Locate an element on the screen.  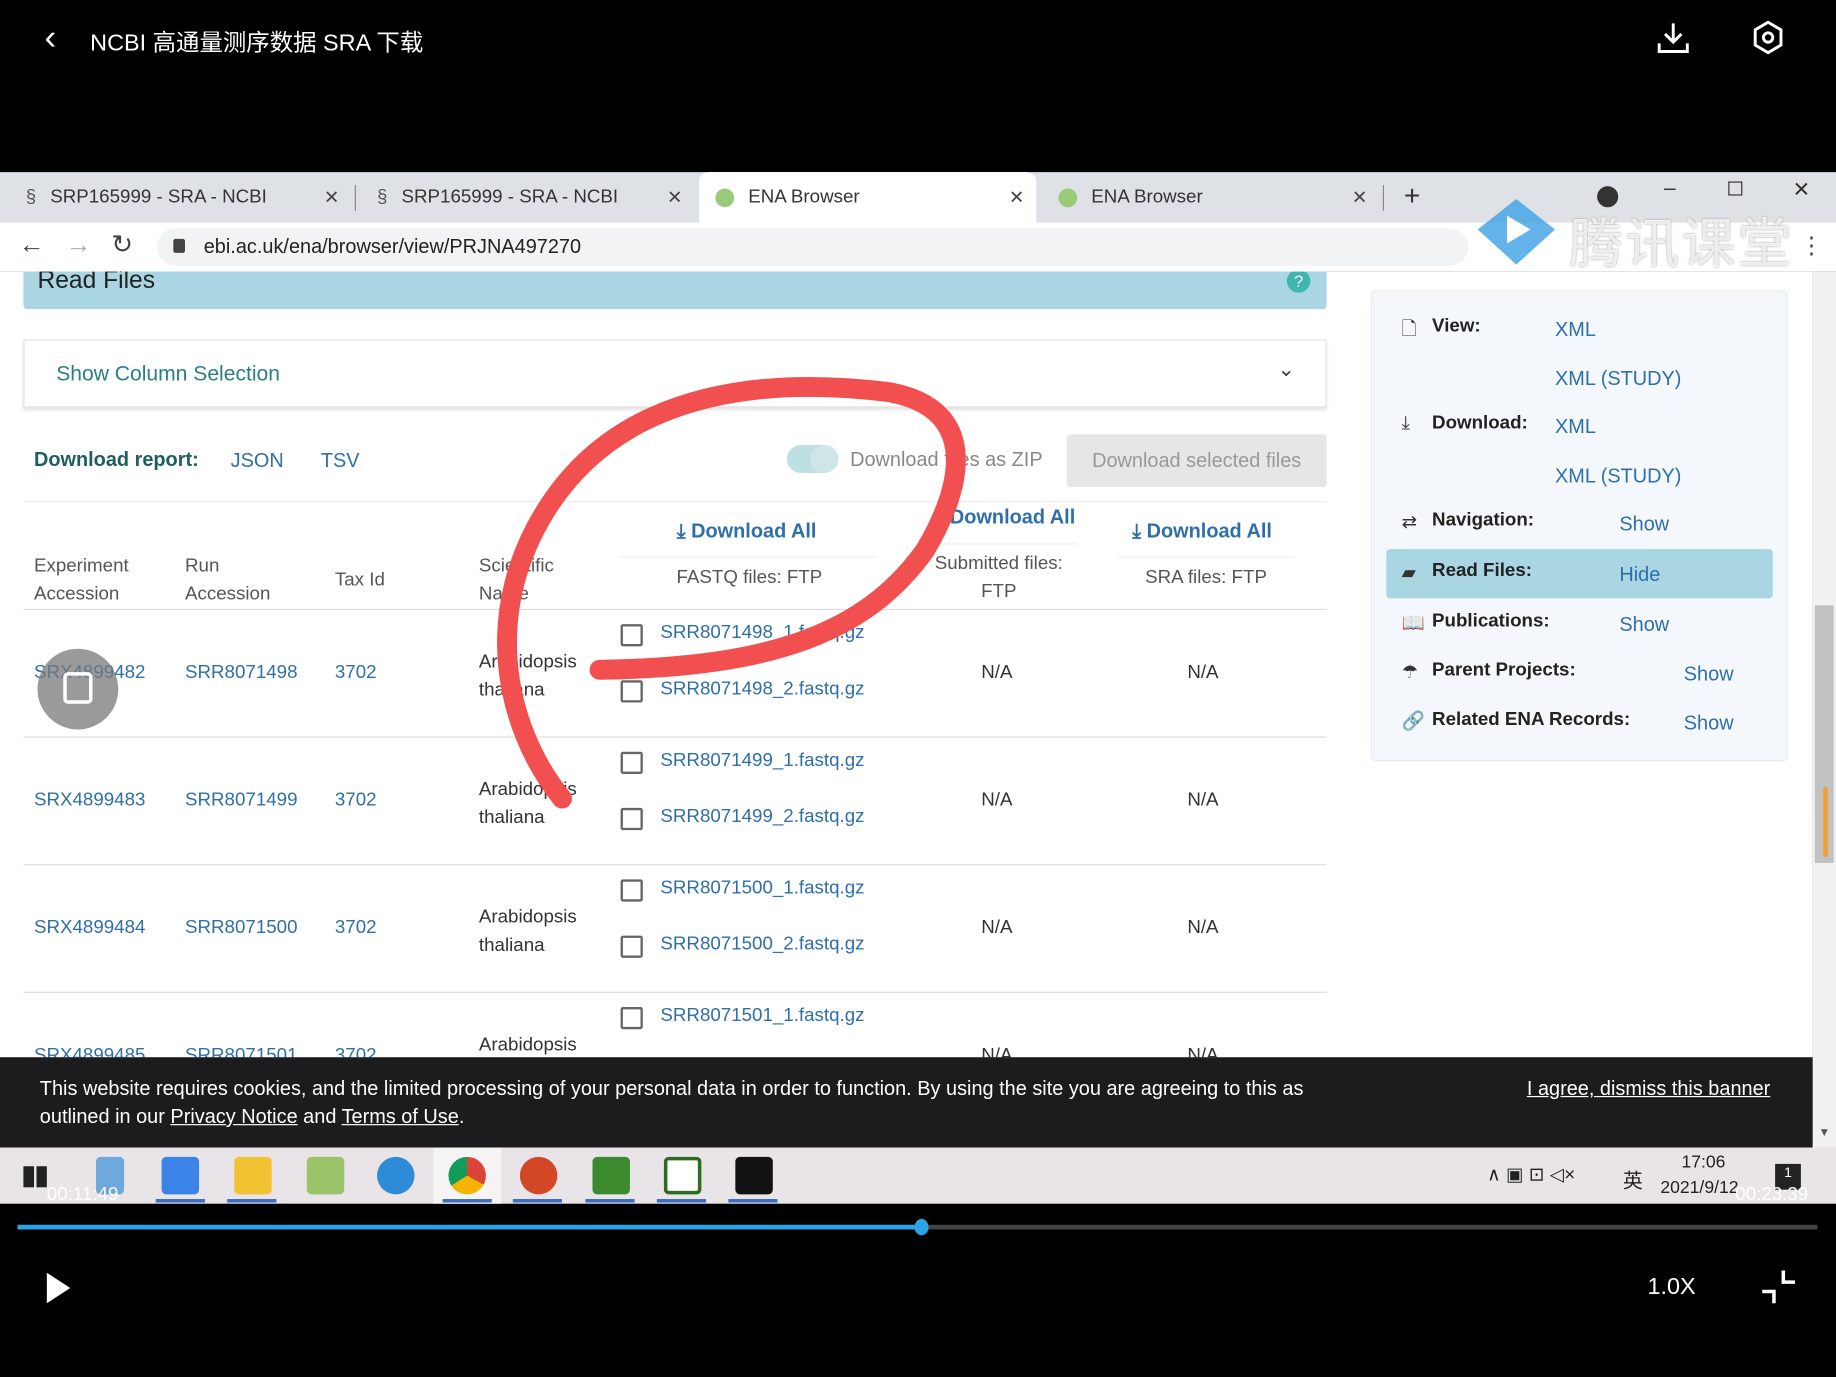
file-explorer-icon is located at coordinates (253, 1175).